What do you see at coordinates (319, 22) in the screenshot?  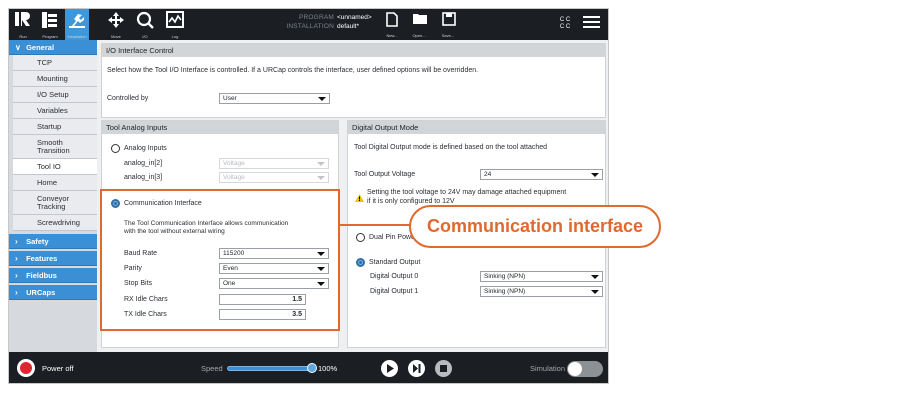 I see `program-info: PROGRAM <unnamed> INSTALLATION default*` at bounding box center [319, 22].